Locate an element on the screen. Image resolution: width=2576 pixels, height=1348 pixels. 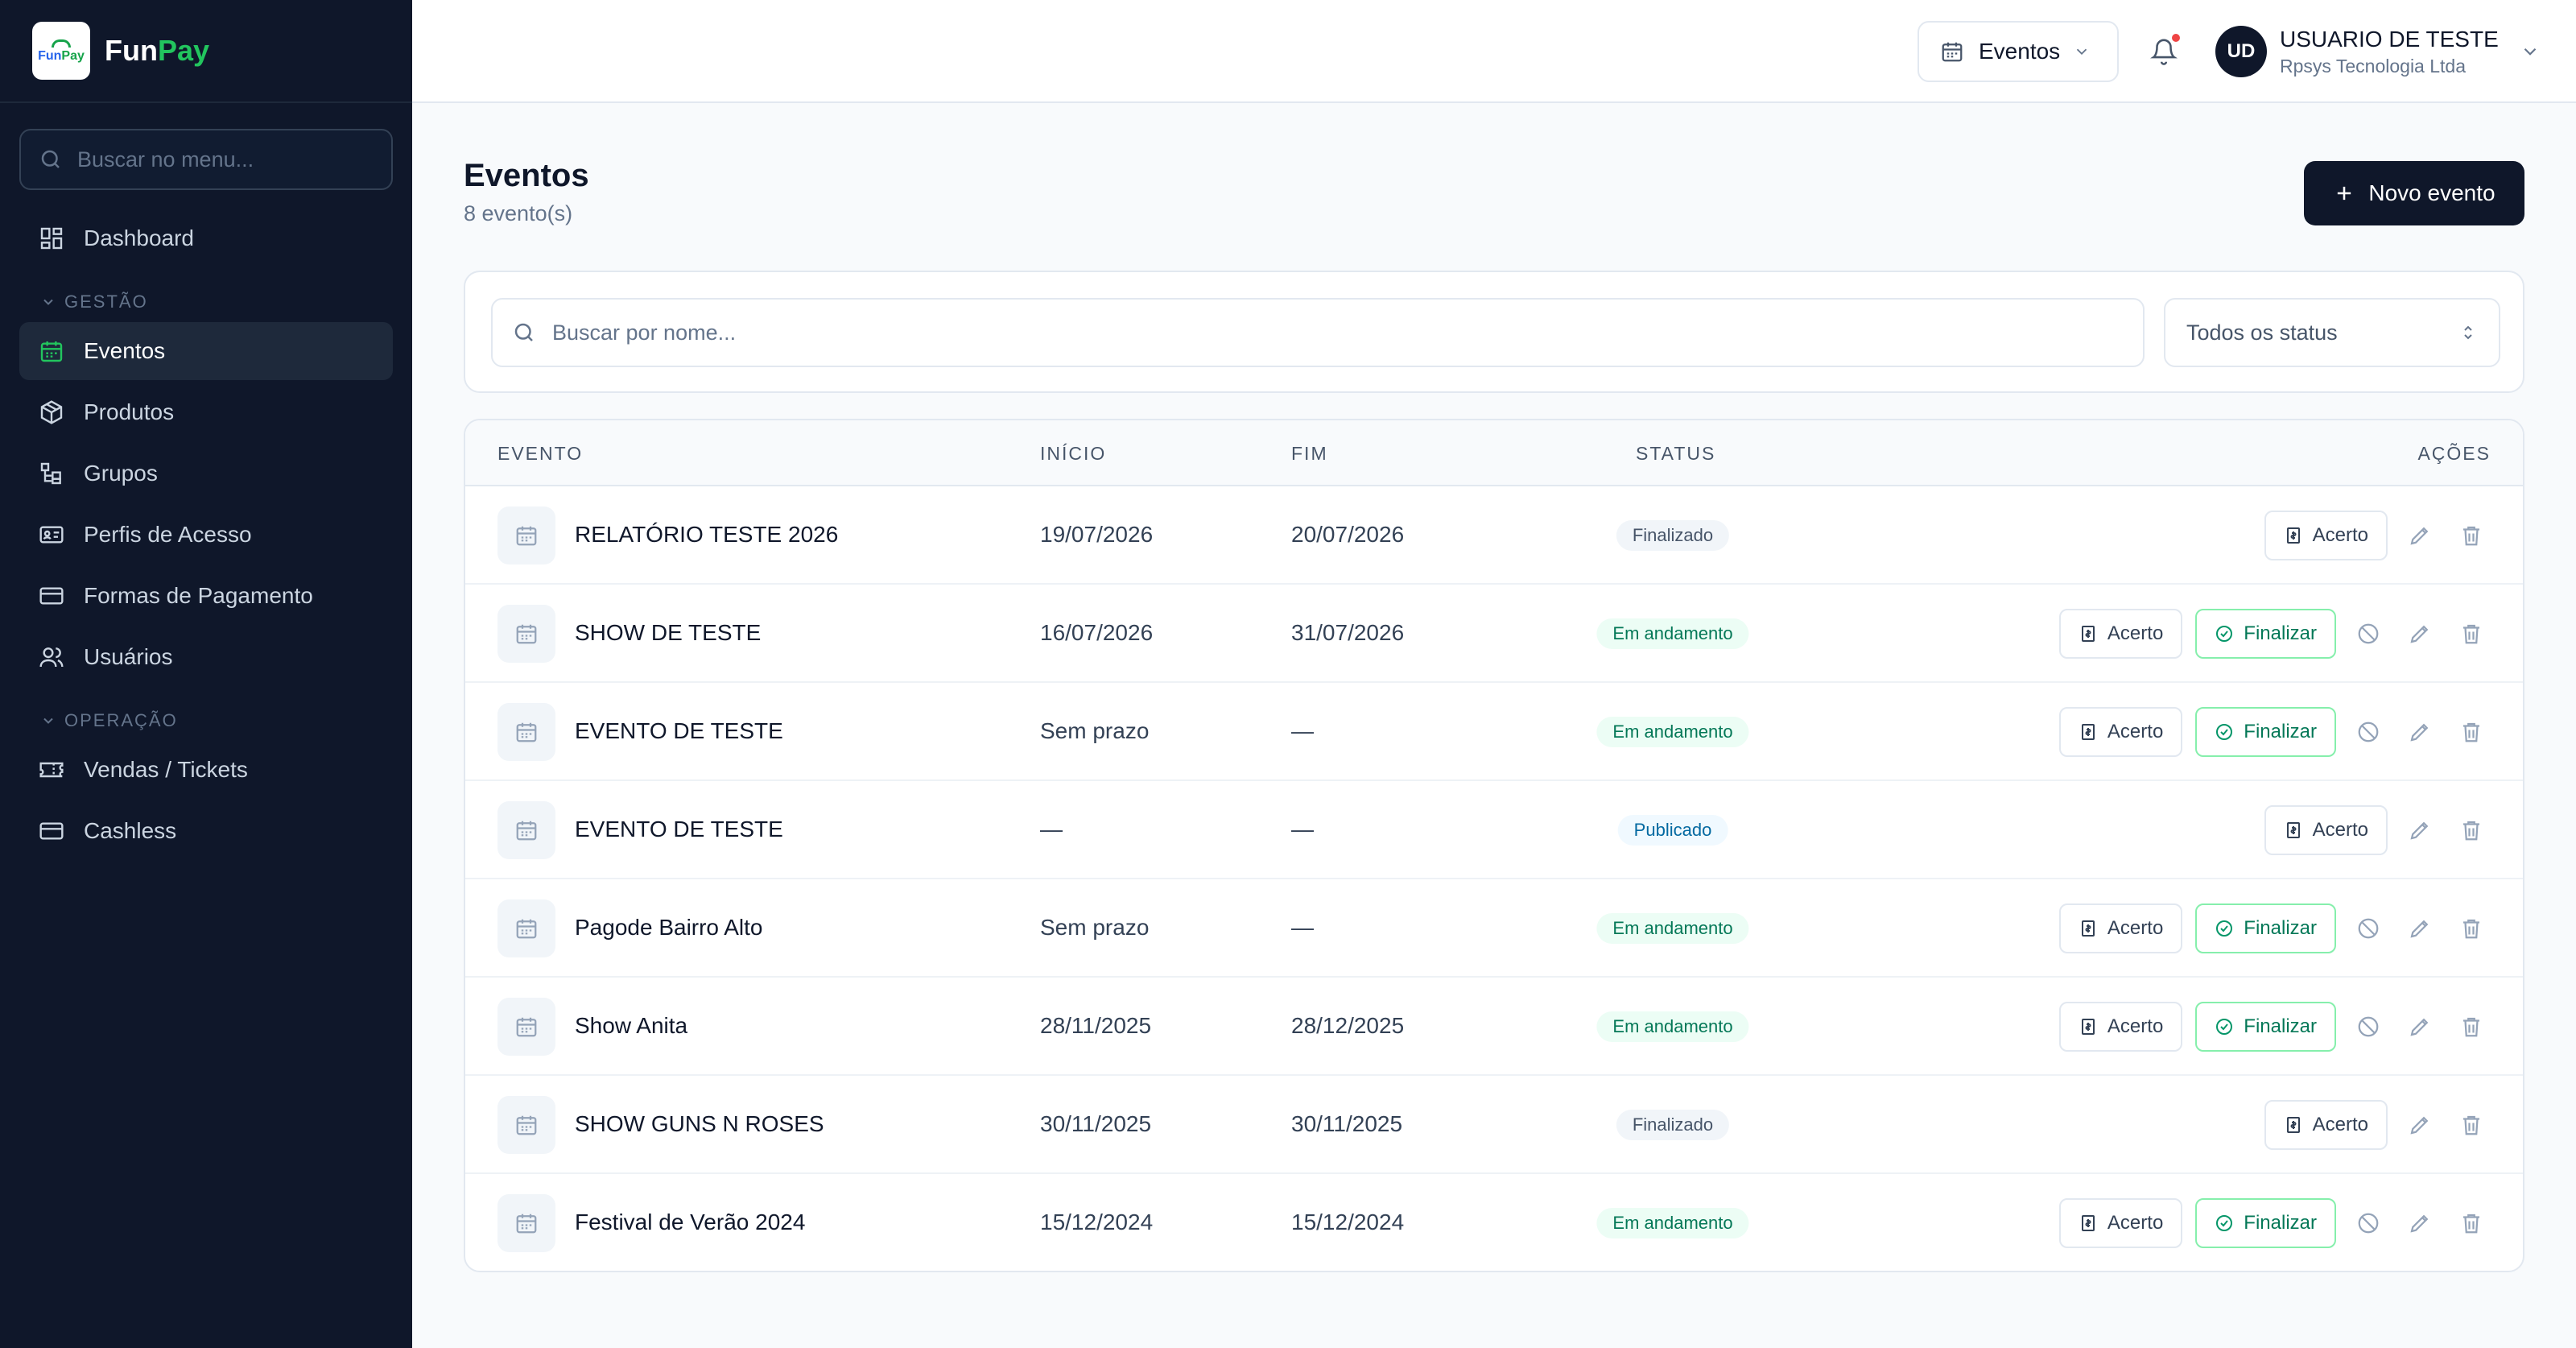
id-card-icon is located at coordinates (51, 535).